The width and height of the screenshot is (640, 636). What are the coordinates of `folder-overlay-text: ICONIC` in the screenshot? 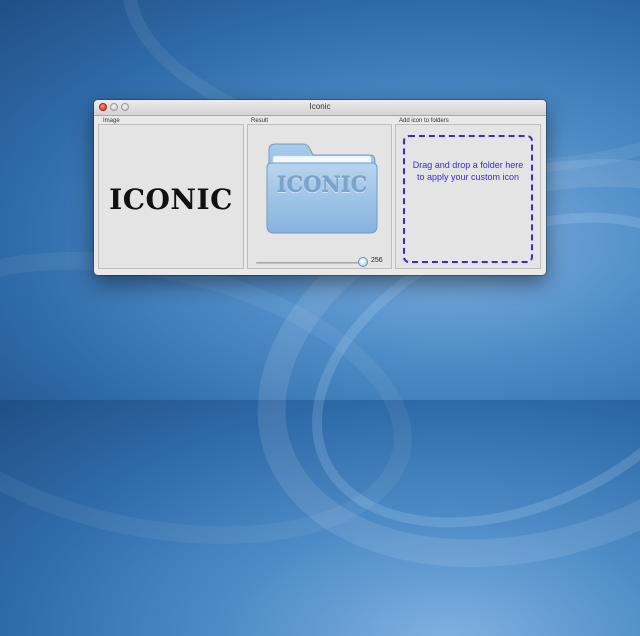 It's located at (322, 184).